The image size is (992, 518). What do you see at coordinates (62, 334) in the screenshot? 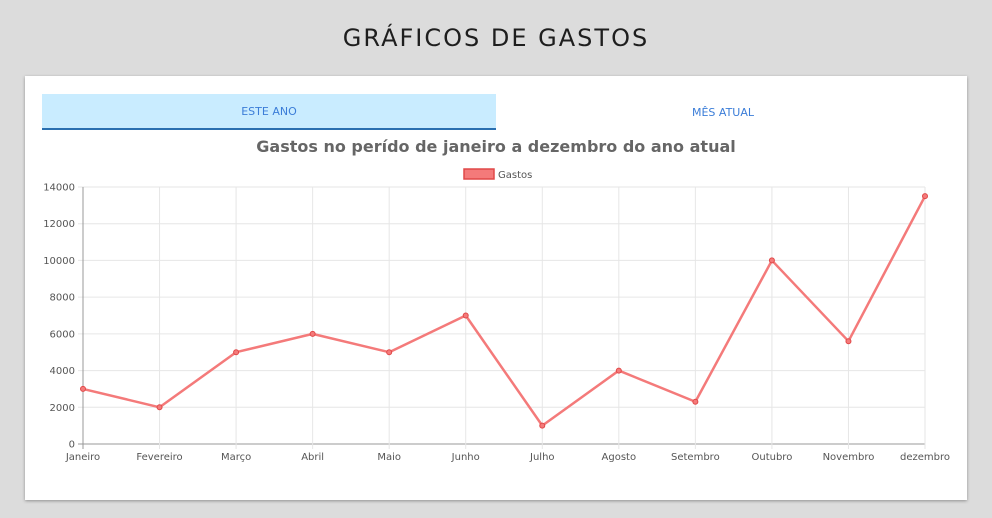
I see `y-tick-label: 6000` at bounding box center [62, 334].